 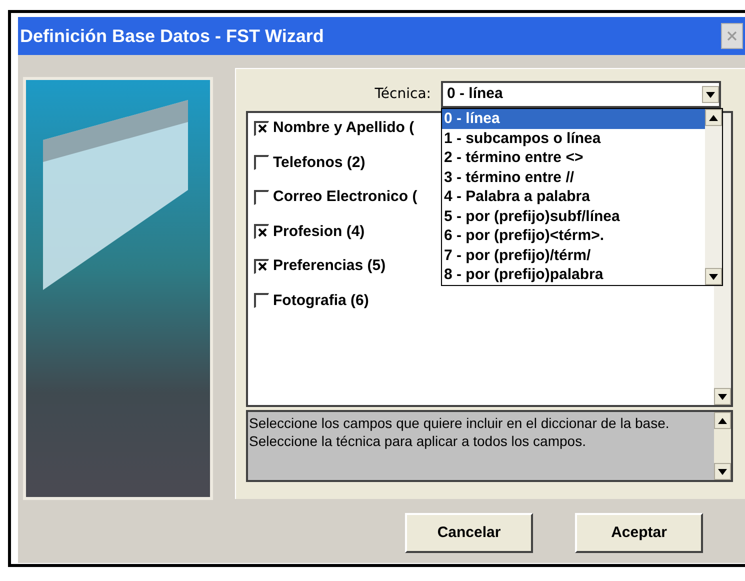 I want to click on window-title: Definición Base Datos - FST Wizard, so click(x=172, y=36).